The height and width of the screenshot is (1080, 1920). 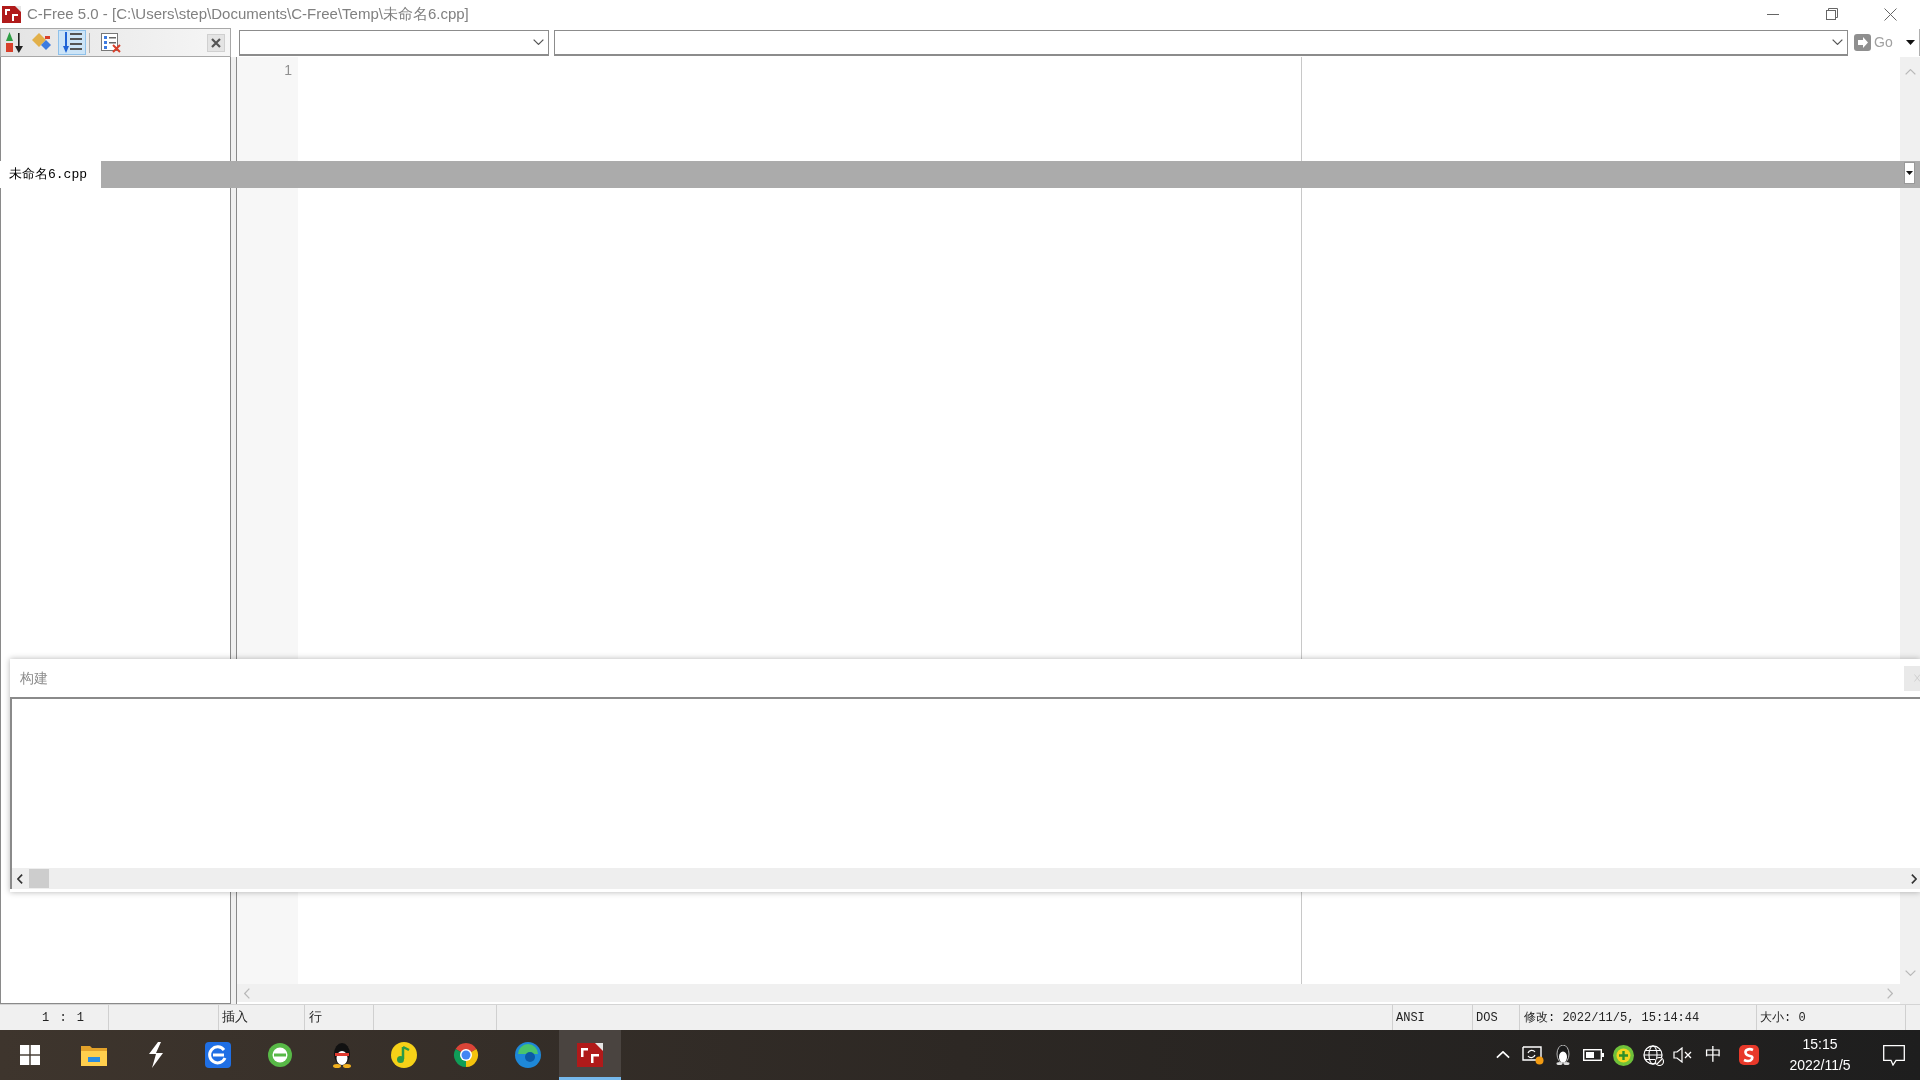 I want to click on document-tab: 未命名6.cpp, so click(x=50, y=174).